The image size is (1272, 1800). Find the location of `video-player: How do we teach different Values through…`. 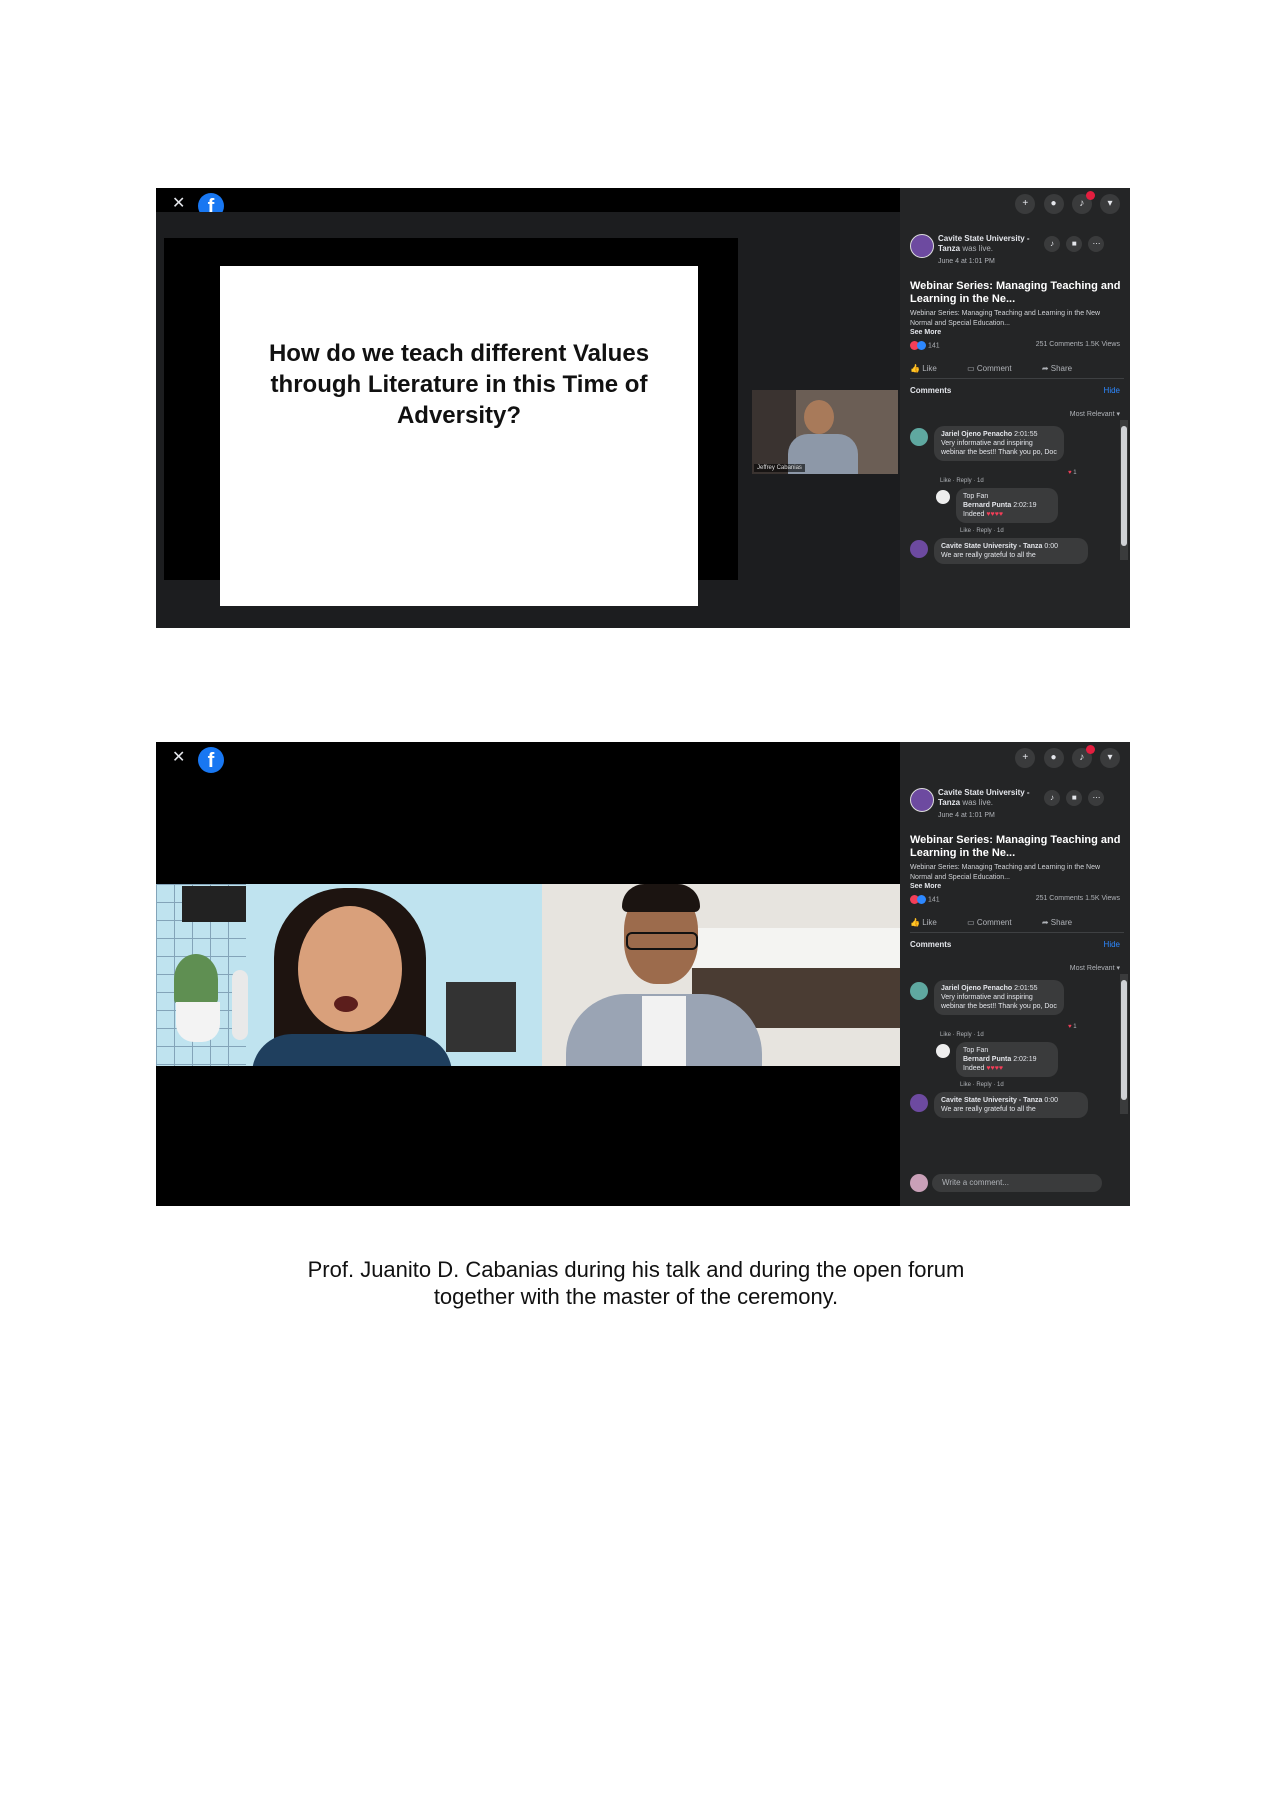

video-player: How do we teach different Values through… is located at coordinates (528, 420).